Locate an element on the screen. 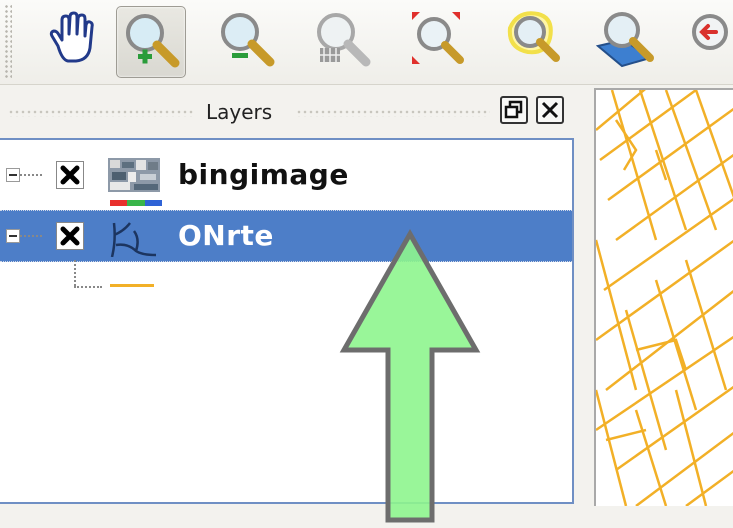 This screenshot has width=733, height=528. zoom-full-extent-tool-button is located at coordinates (436, 41).